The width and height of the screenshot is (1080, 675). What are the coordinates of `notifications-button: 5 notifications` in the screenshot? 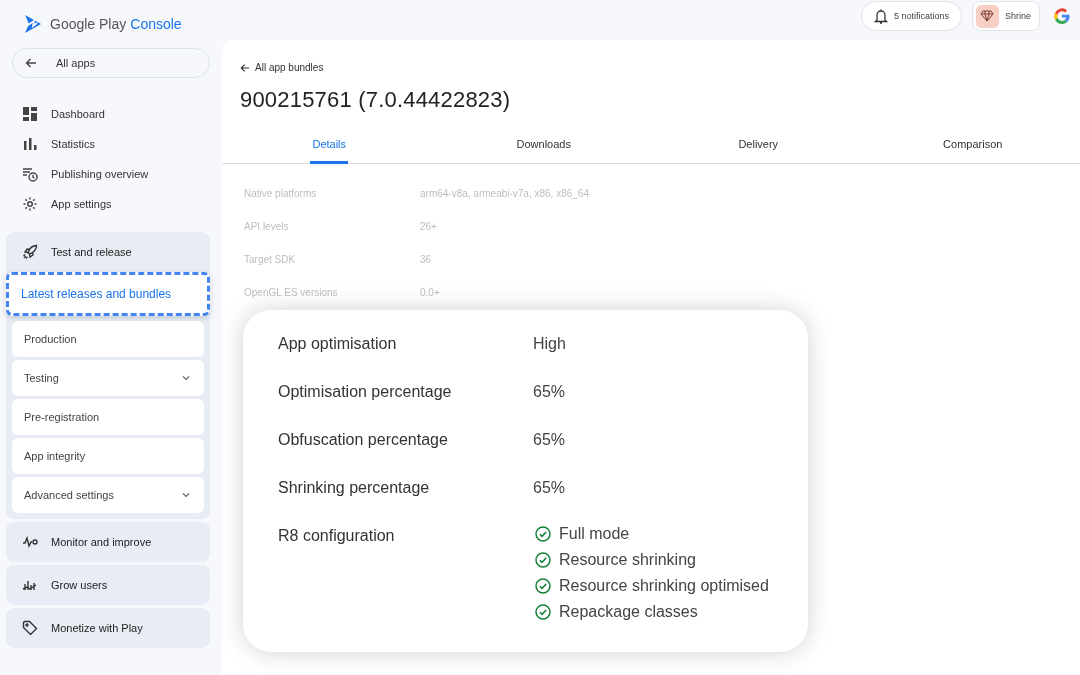 It's located at (911, 16).